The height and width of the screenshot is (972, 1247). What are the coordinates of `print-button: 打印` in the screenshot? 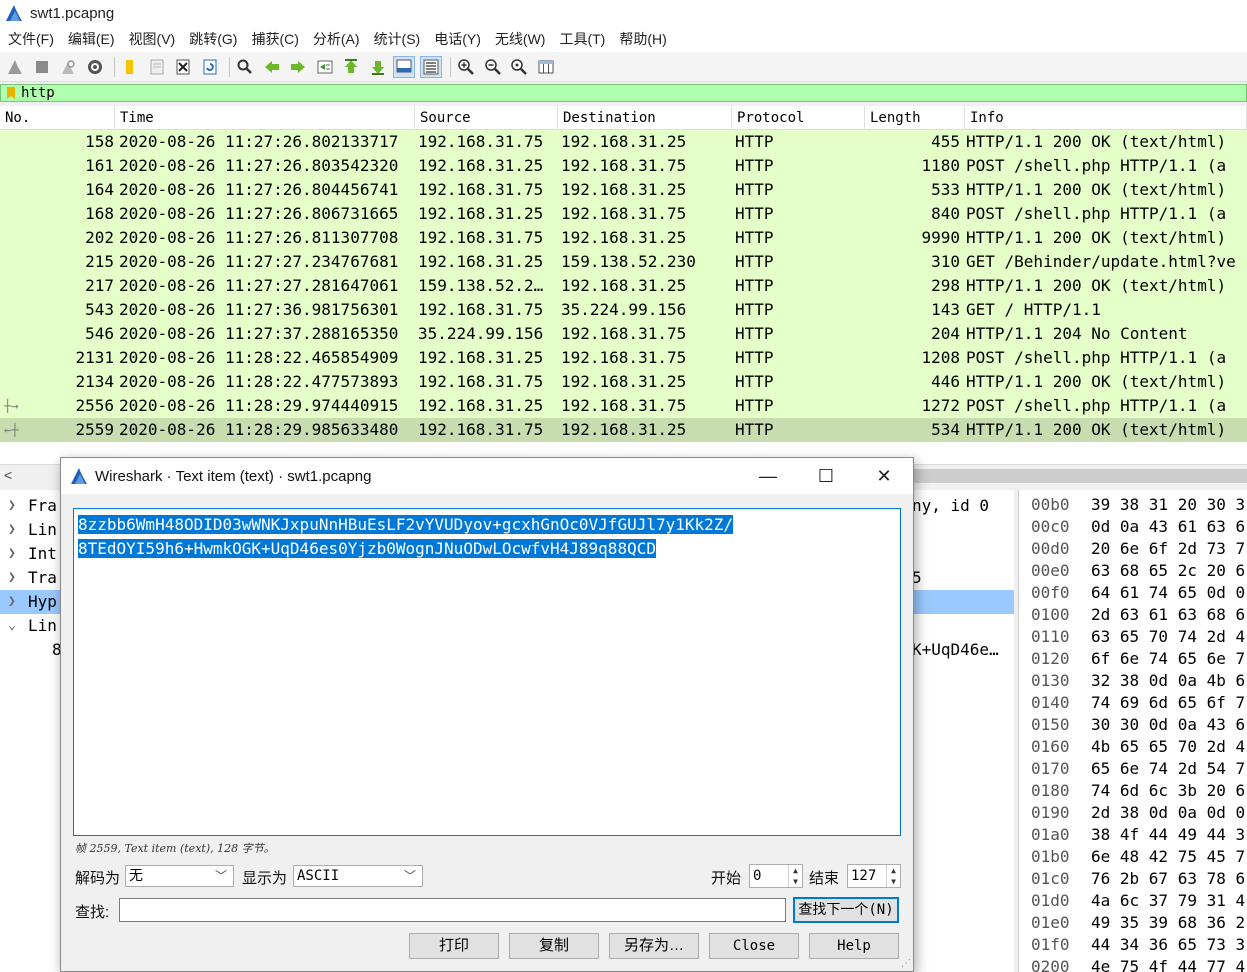 It's located at (454, 946).